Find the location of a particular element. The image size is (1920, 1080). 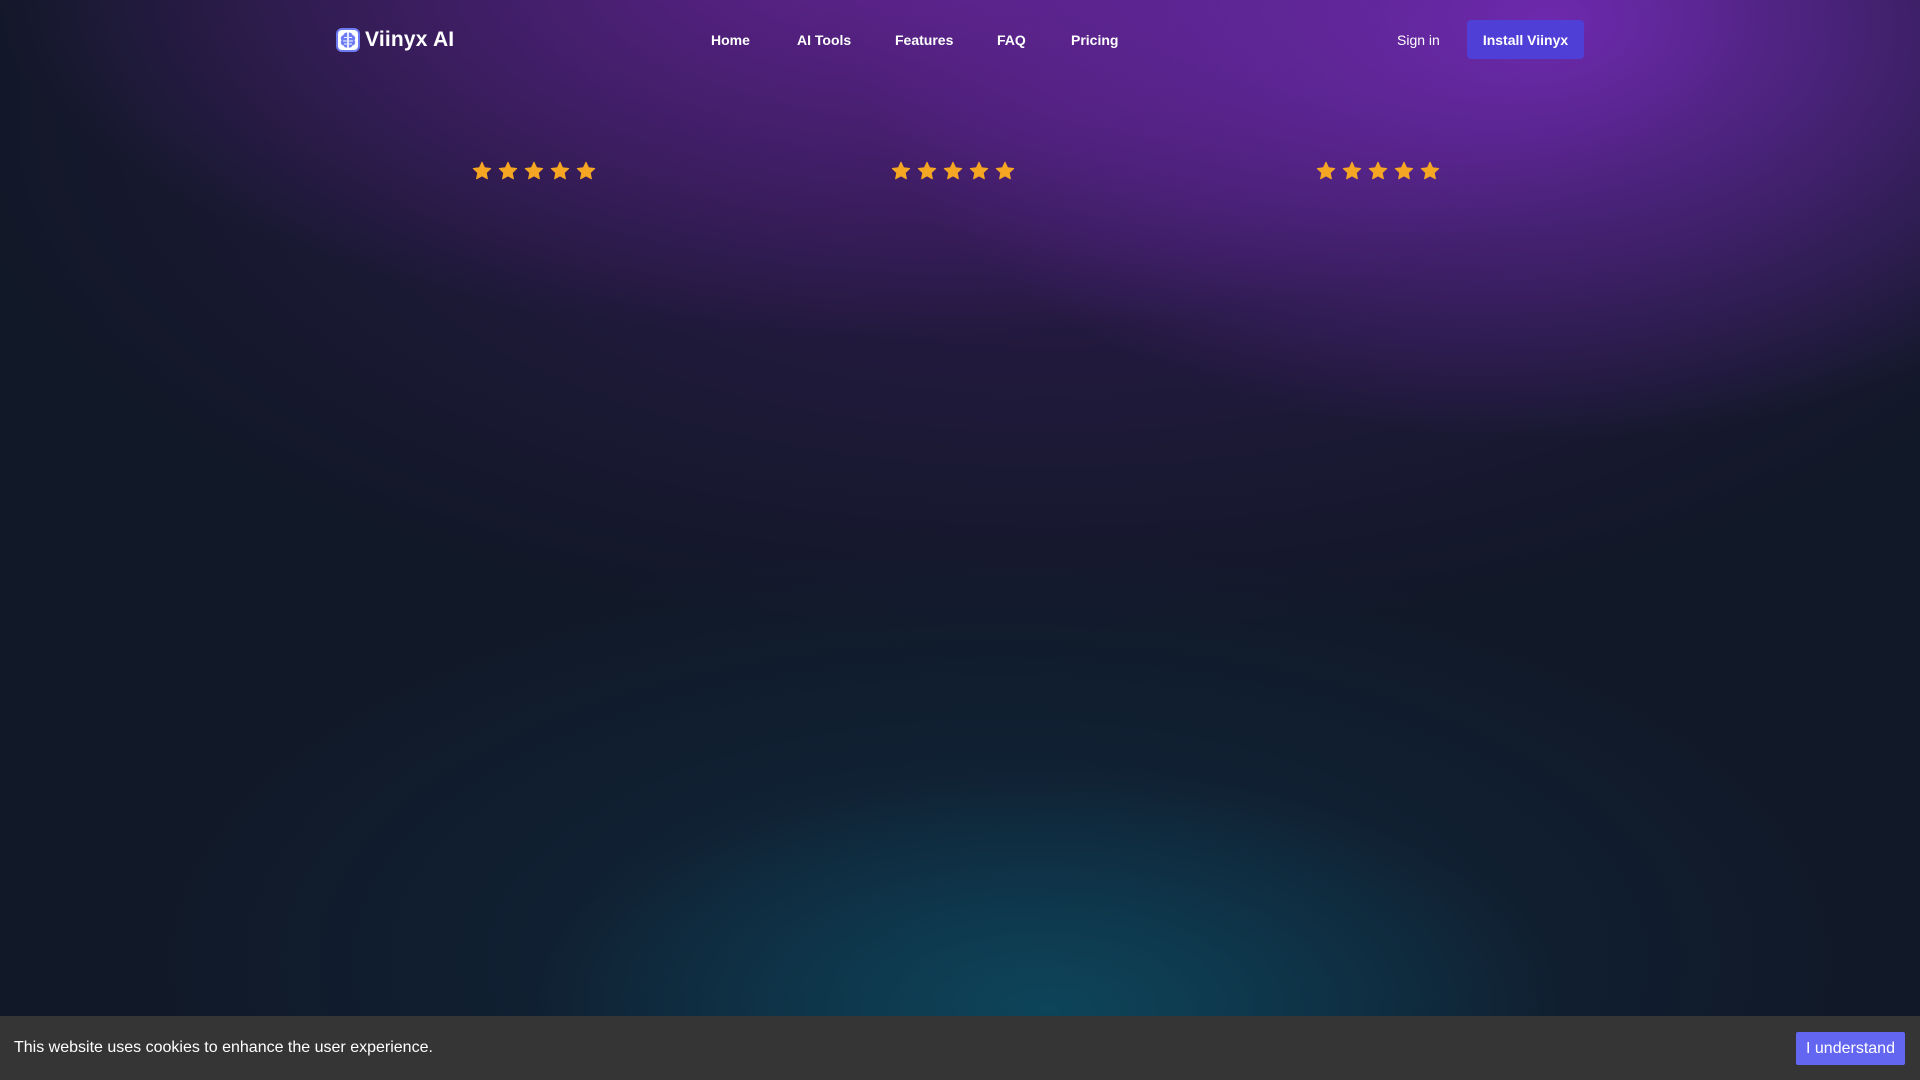

nav-pricing: Pricing is located at coordinates (1094, 40).